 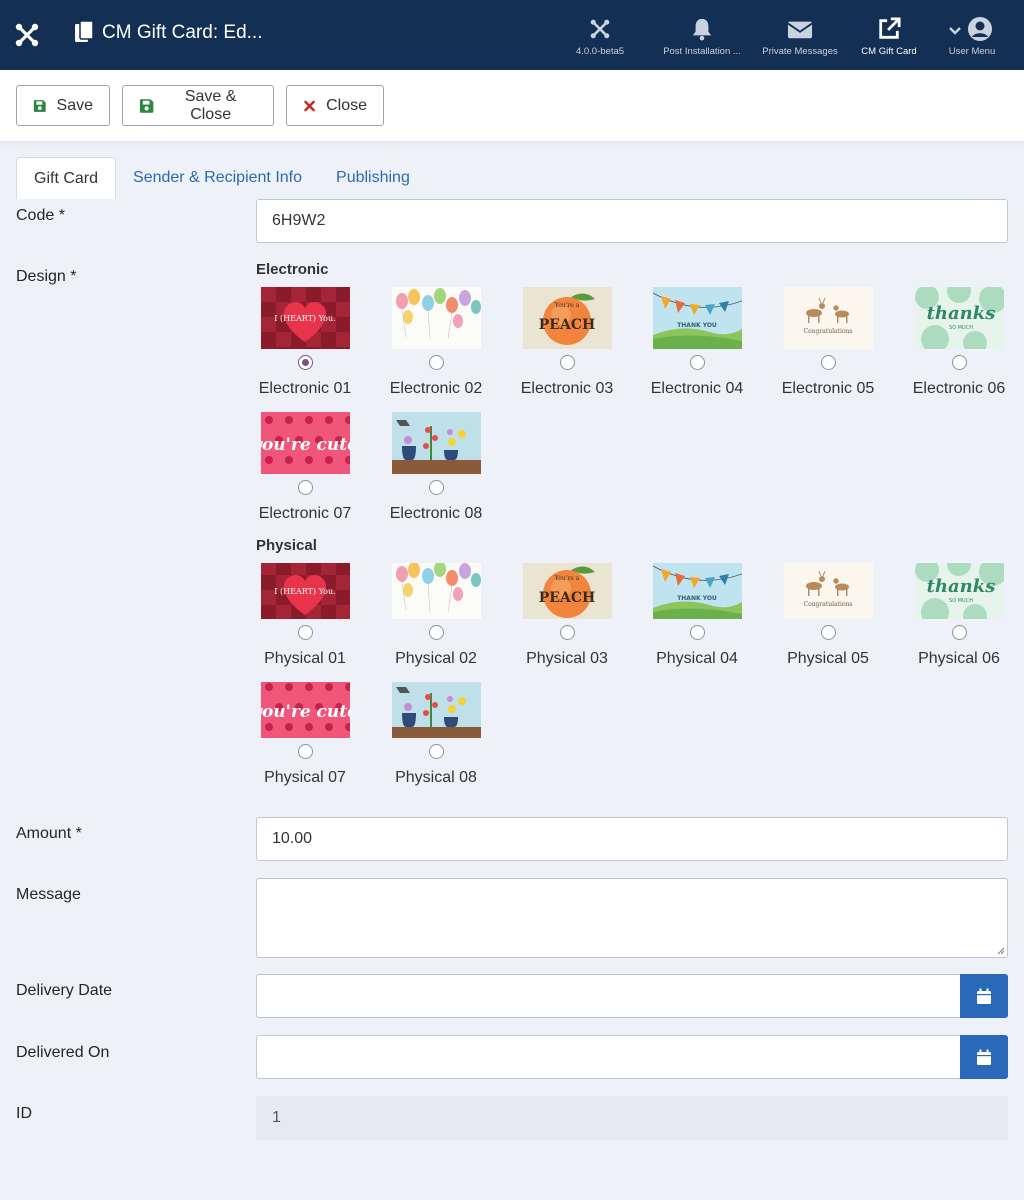 I want to click on delivered-on-calendar-button, so click(x=984, y=1057).